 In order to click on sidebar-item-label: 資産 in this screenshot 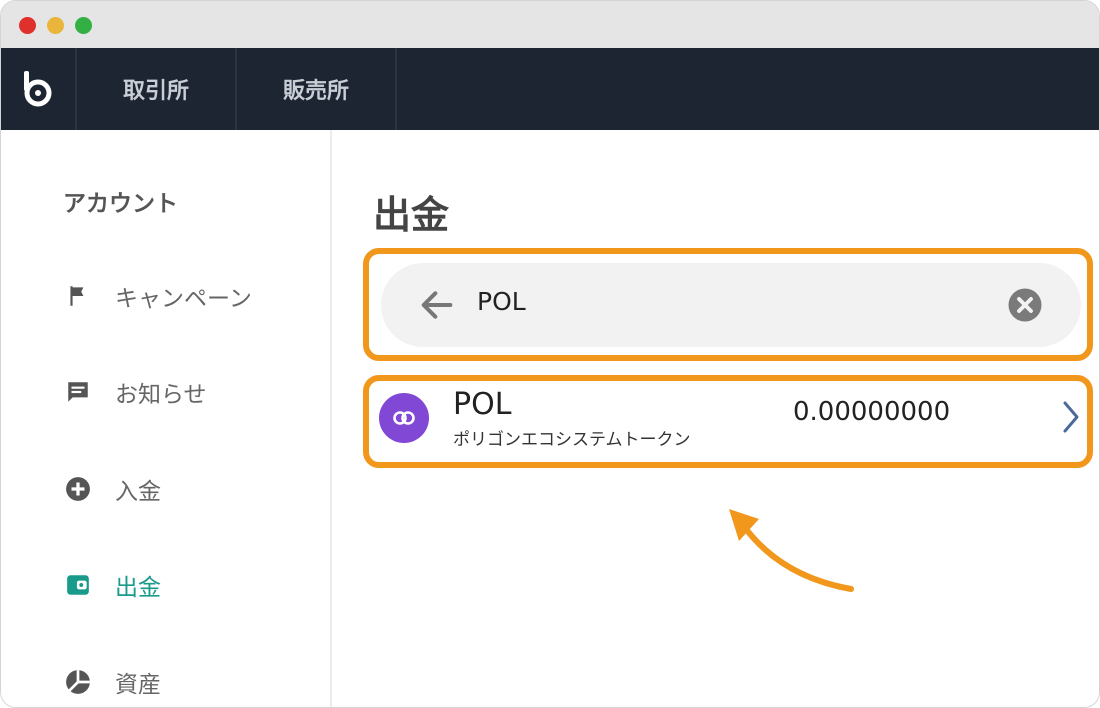, I will do `click(138, 685)`.